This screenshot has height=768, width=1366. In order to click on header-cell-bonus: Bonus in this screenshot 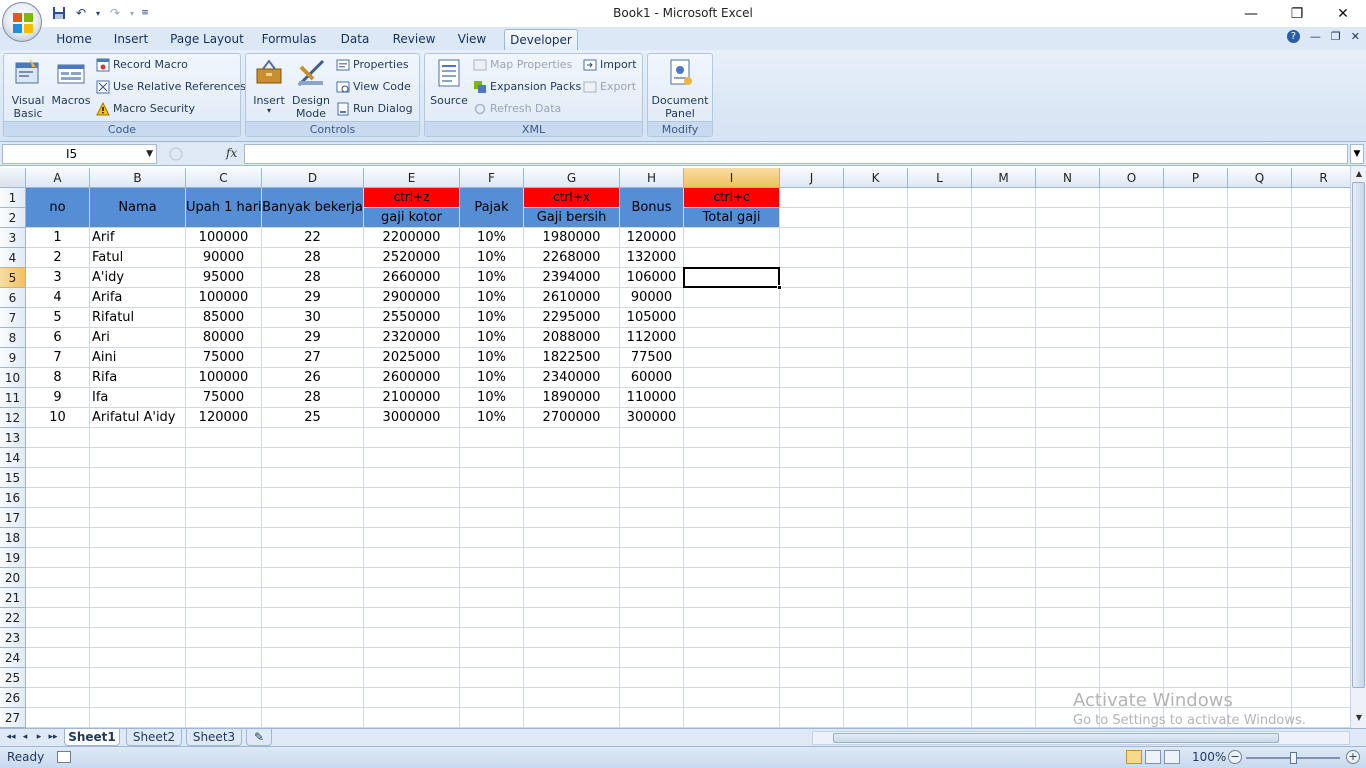, I will do `click(651, 207)`.